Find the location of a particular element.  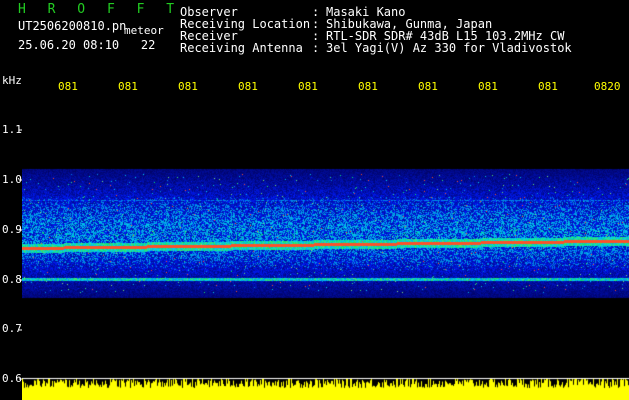

meteor-label: meteor is located at coordinates (144, 30).